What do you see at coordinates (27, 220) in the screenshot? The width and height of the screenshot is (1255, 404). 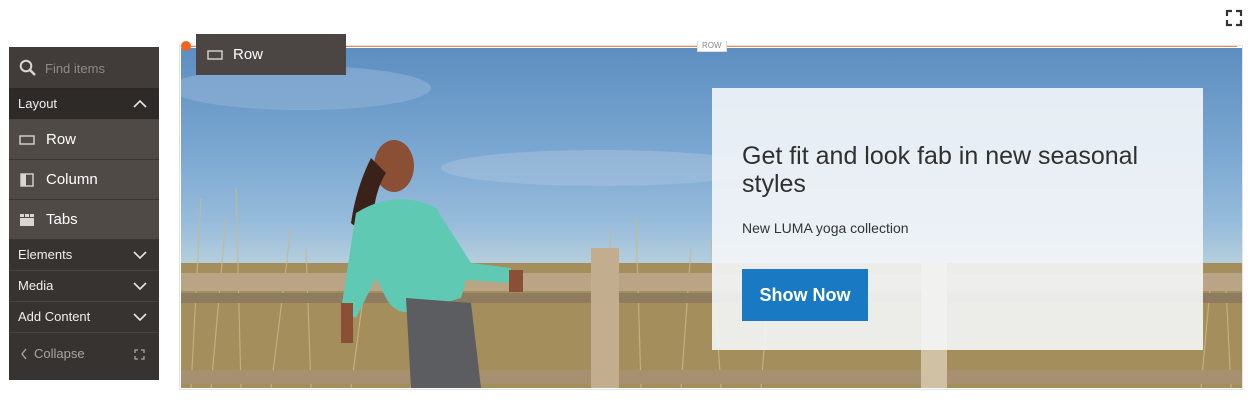 I see `tabs-icon` at bounding box center [27, 220].